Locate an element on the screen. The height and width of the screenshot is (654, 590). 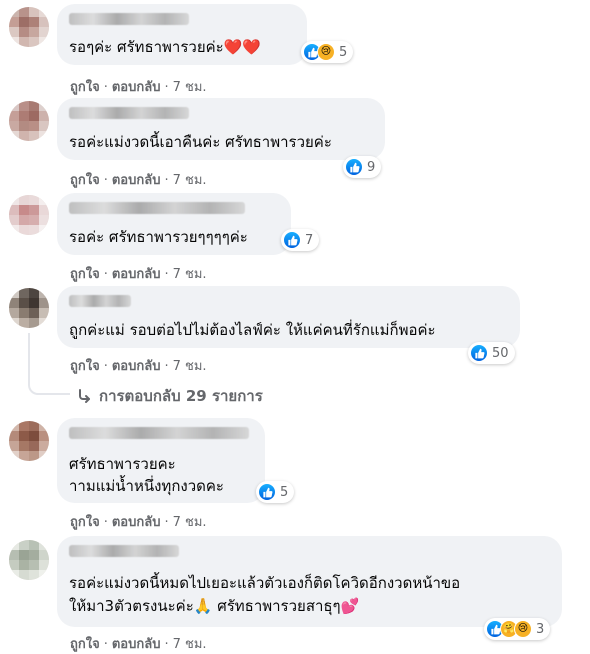
reaction-summary: 7 is located at coordinates (300, 240).